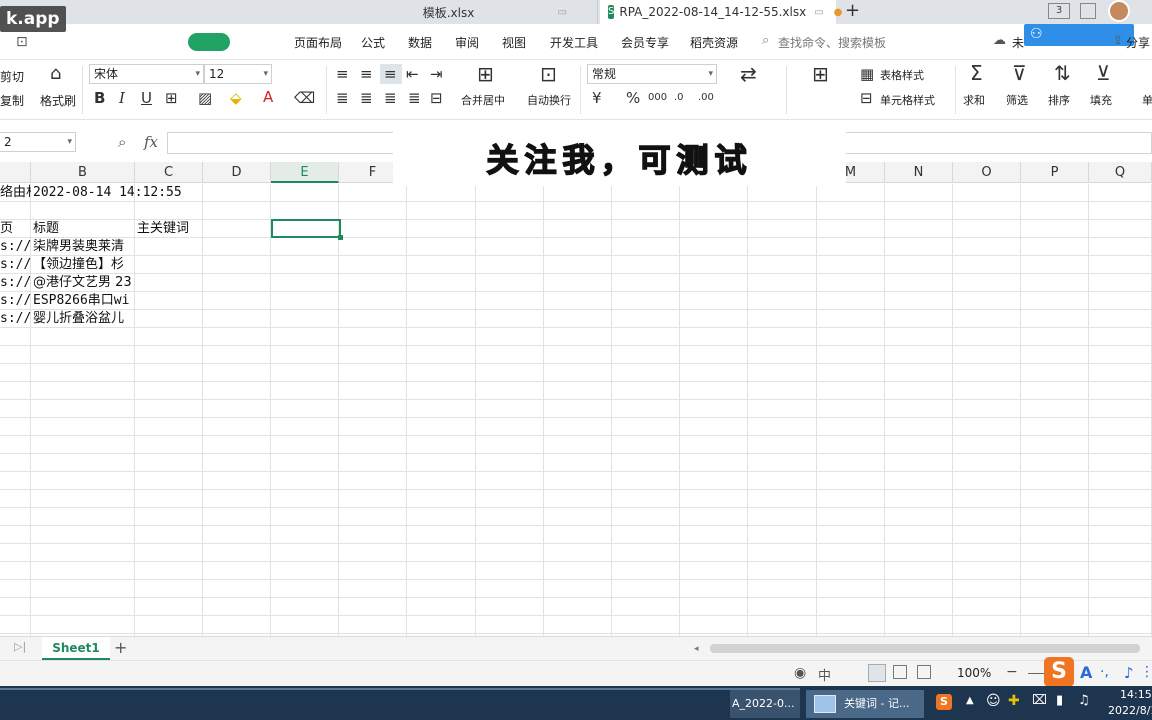  Describe the element at coordinates (1088, 11) in the screenshot. I see `layout-icon` at that location.